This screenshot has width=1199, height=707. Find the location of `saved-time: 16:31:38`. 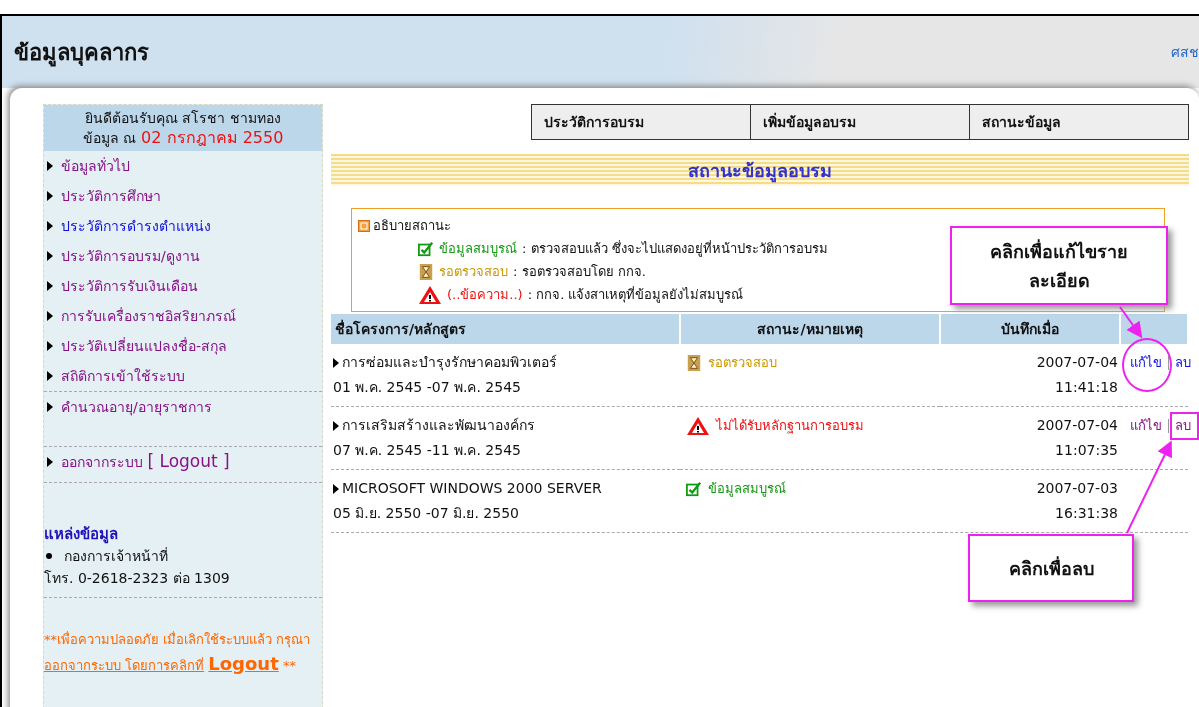

saved-time: 16:31:38 is located at coordinates (1086, 513).